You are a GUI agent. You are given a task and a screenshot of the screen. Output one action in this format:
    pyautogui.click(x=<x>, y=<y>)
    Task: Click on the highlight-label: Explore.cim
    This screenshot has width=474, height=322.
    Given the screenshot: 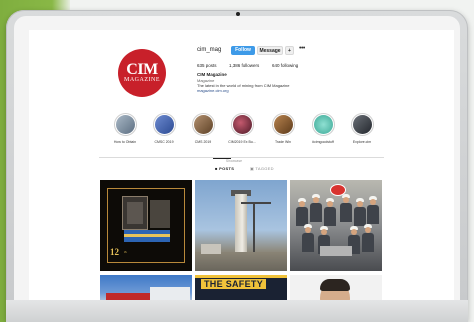 What is the action you would take?
    pyautogui.click(x=362, y=142)
    